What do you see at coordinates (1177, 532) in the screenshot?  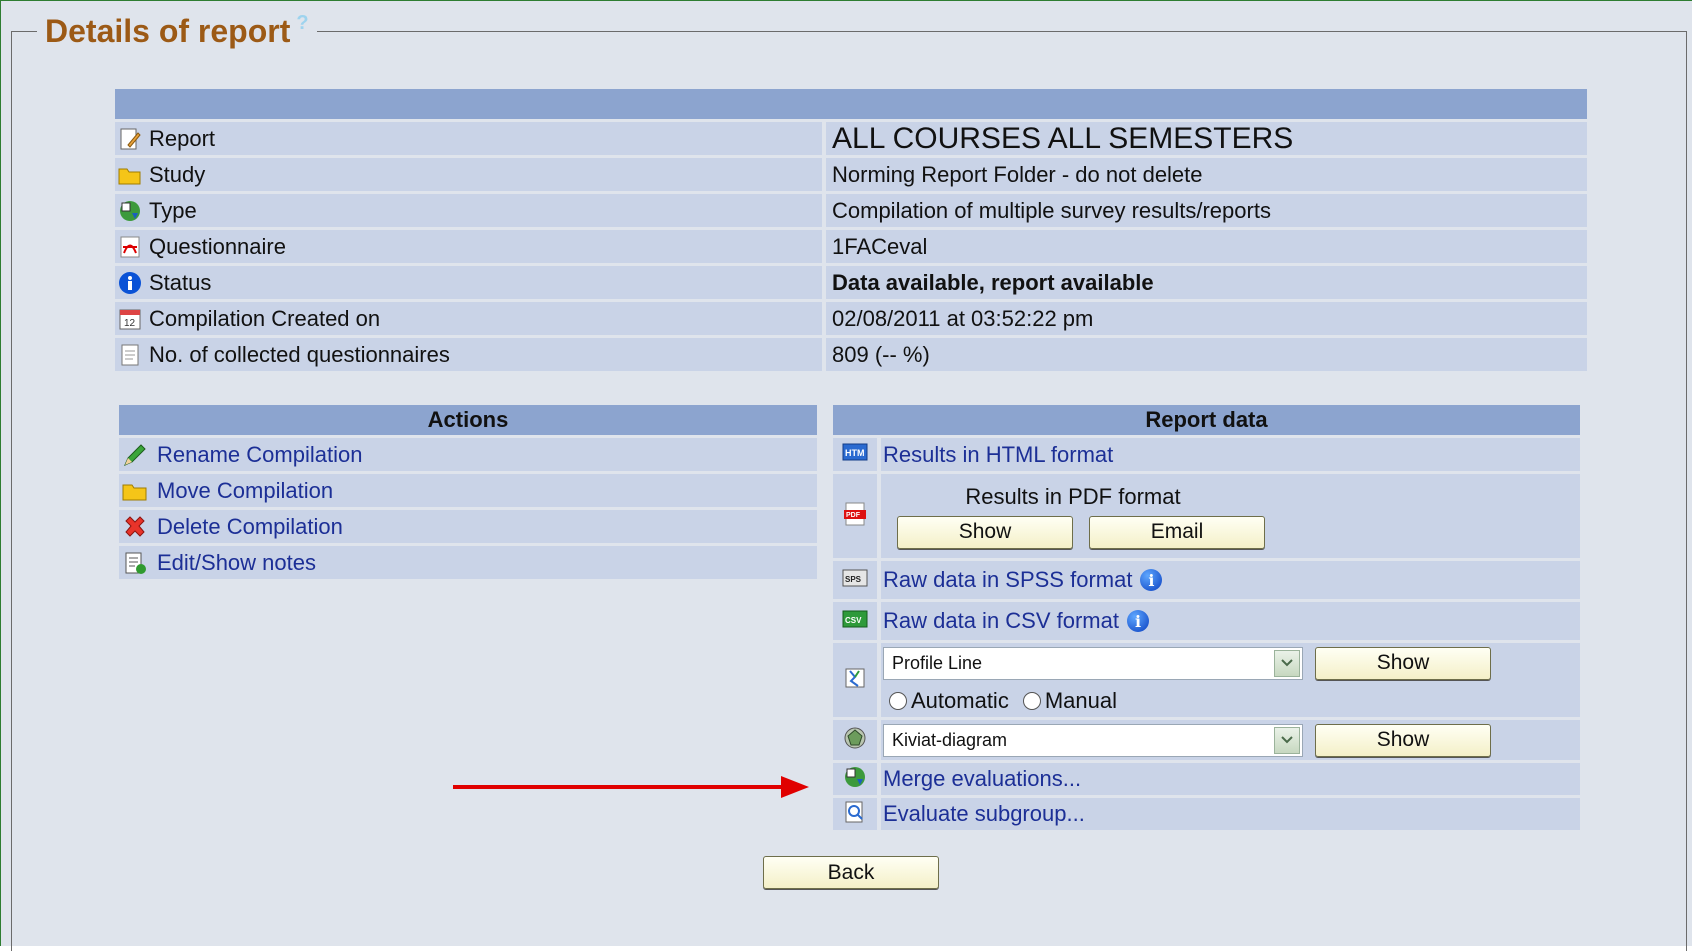 I see `pdf-email-button: Email` at bounding box center [1177, 532].